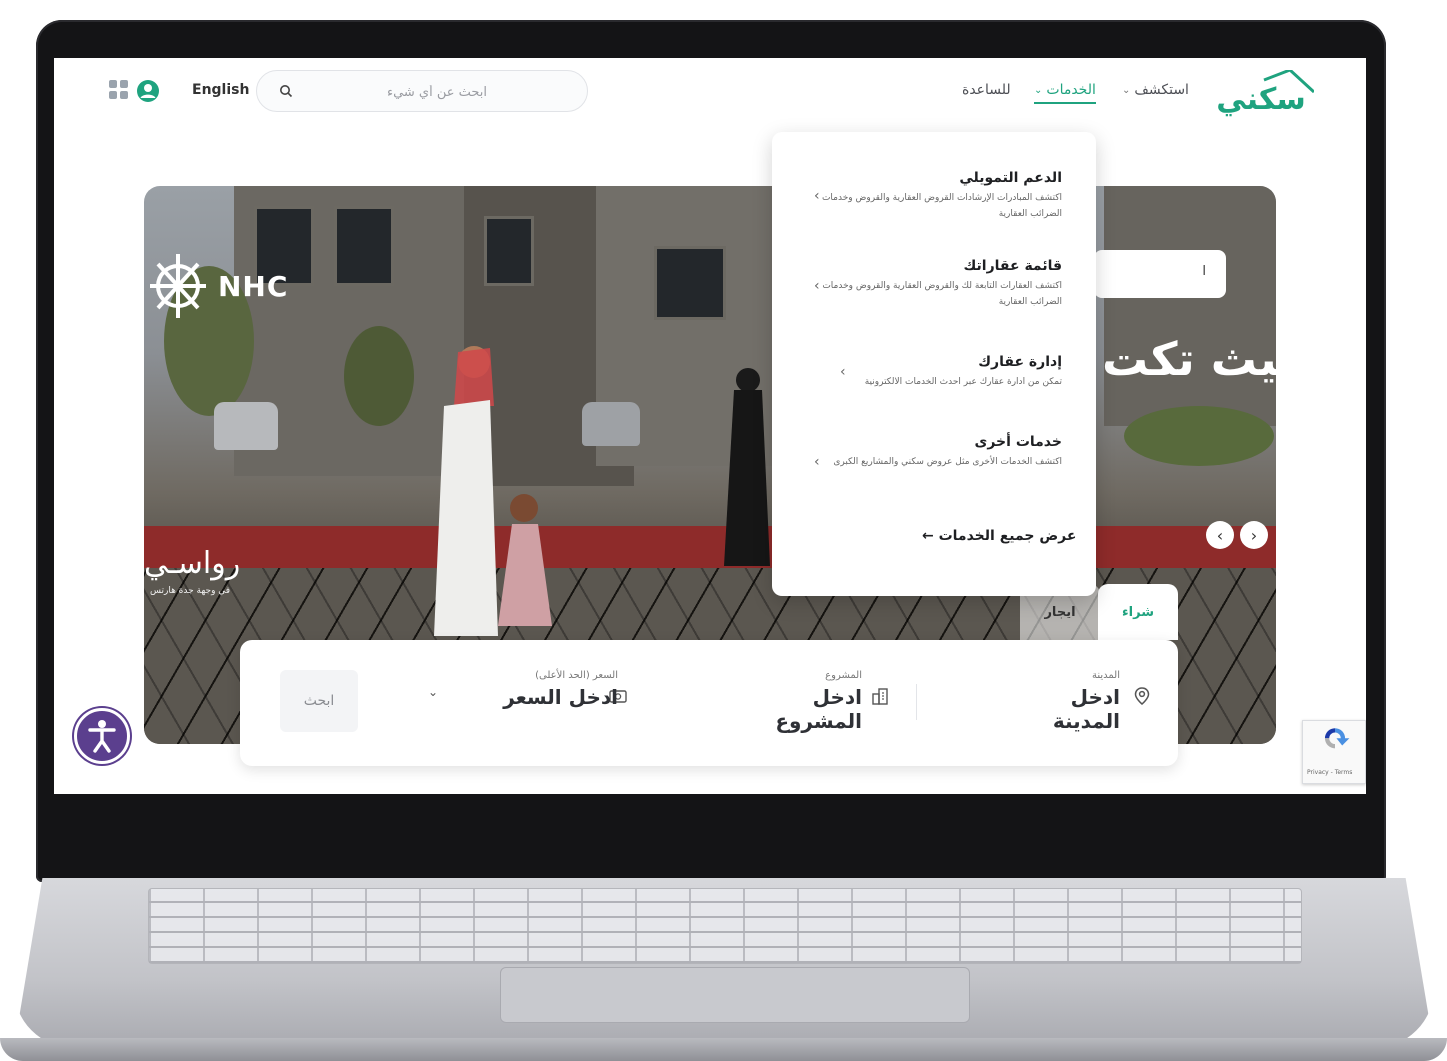 Image resolution: width=1447 pixels, height=1061 pixels. Describe the element at coordinates (1220, 535) in the screenshot. I see `slider-prev-button: ‹` at that location.